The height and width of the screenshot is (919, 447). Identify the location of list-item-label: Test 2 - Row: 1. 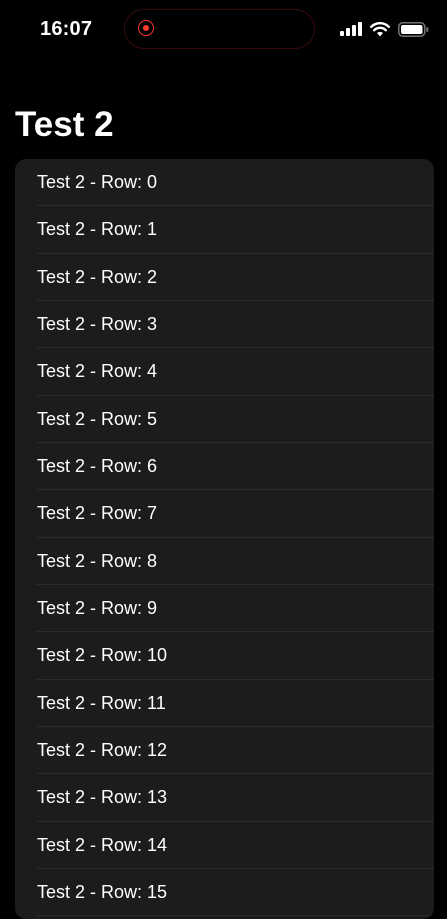
(97, 229).